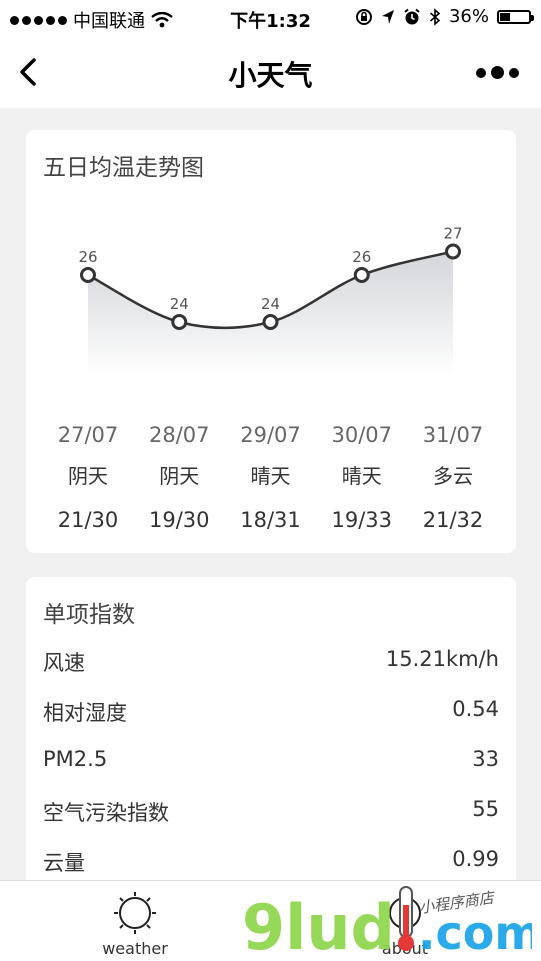 Image resolution: width=541 pixels, height=961 pixels. I want to click on index-card-title: 单项指数, so click(89, 615).